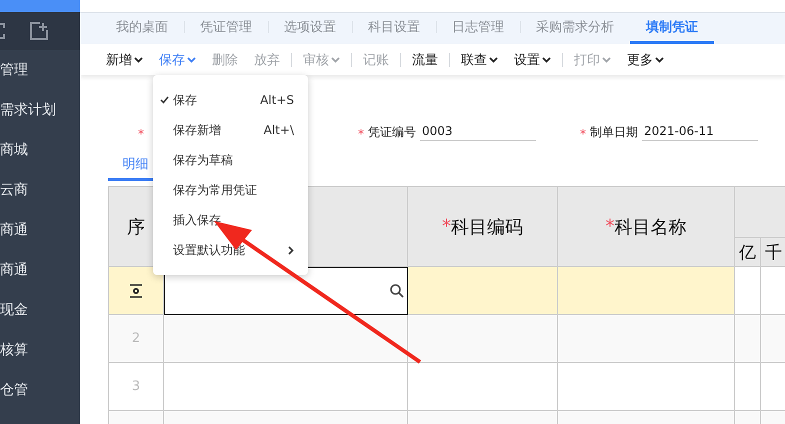  I want to click on sidebar-item: 仓管, so click(40, 390).